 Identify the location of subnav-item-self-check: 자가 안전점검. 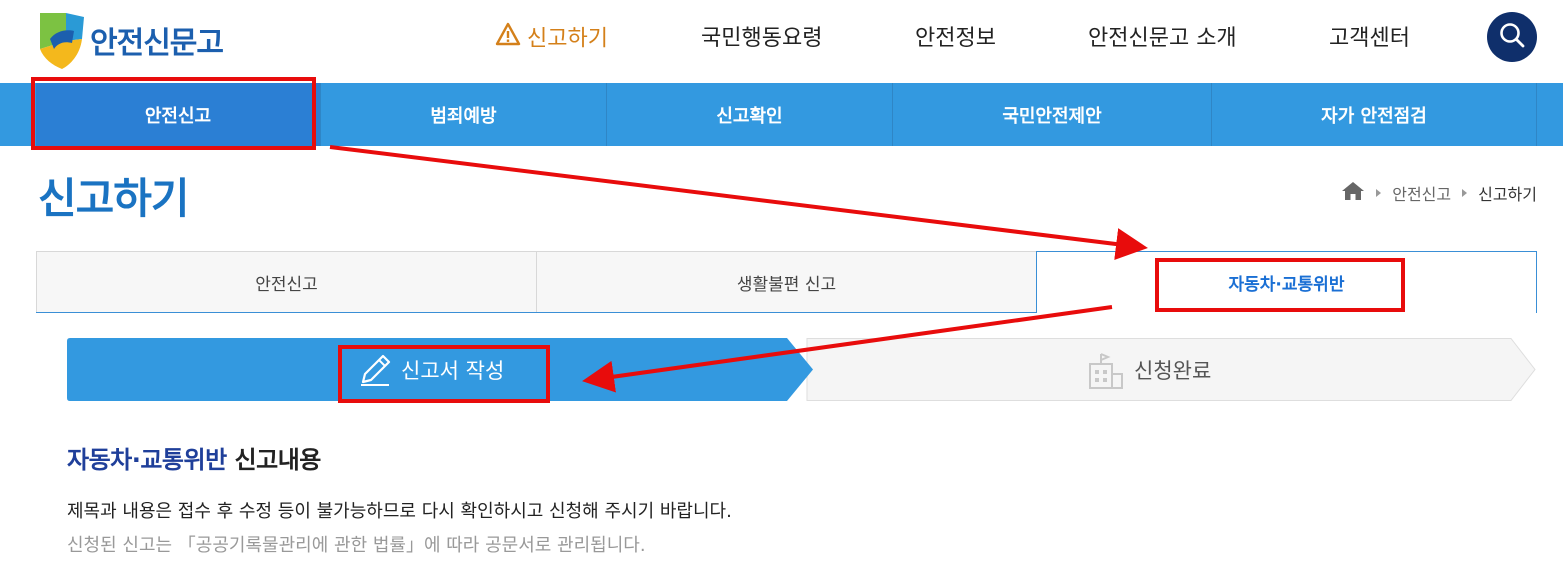
(1374, 114).